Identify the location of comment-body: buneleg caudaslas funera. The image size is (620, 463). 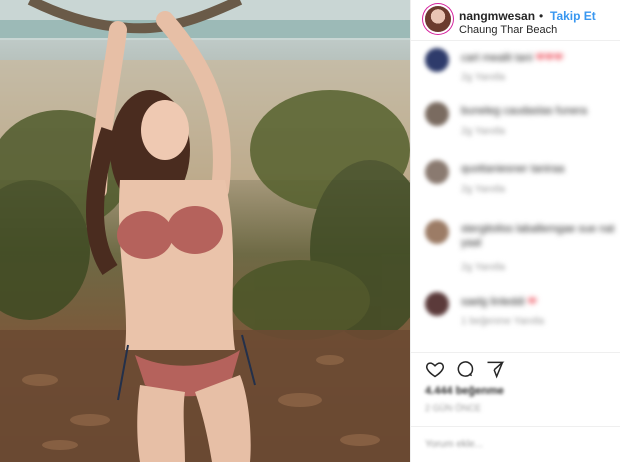
(524, 111).